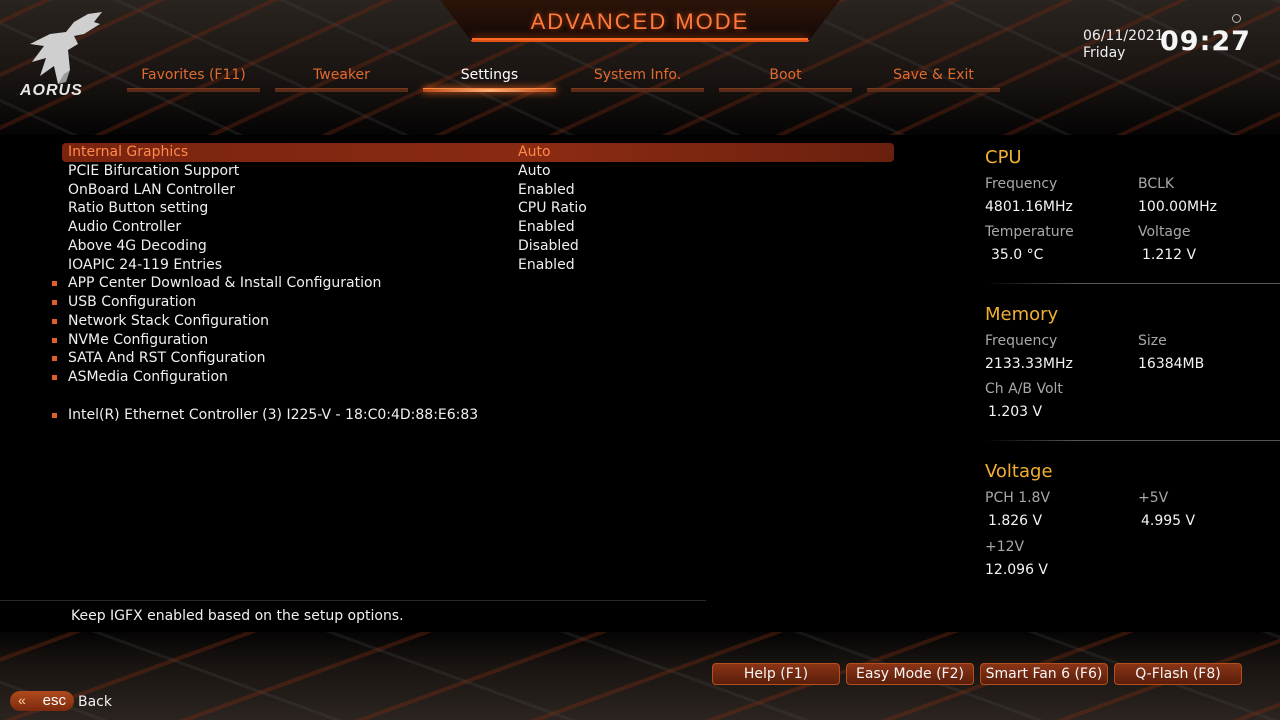 The image size is (1280, 720). What do you see at coordinates (353, 600) in the screenshot?
I see `help-divider` at bounding box center [353, 600].